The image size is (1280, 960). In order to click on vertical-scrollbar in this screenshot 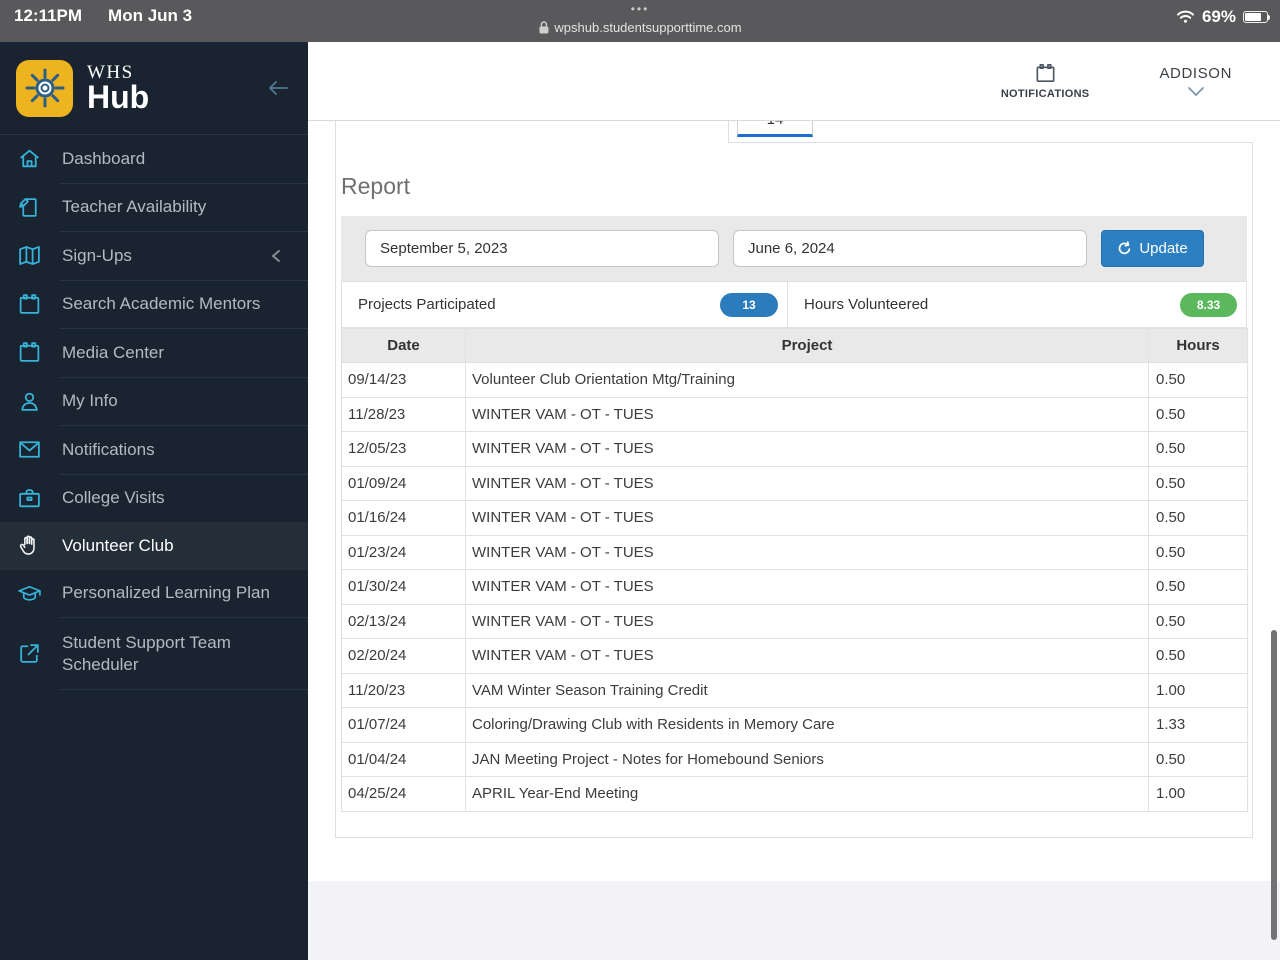, I will do `click(1274, 785)`.